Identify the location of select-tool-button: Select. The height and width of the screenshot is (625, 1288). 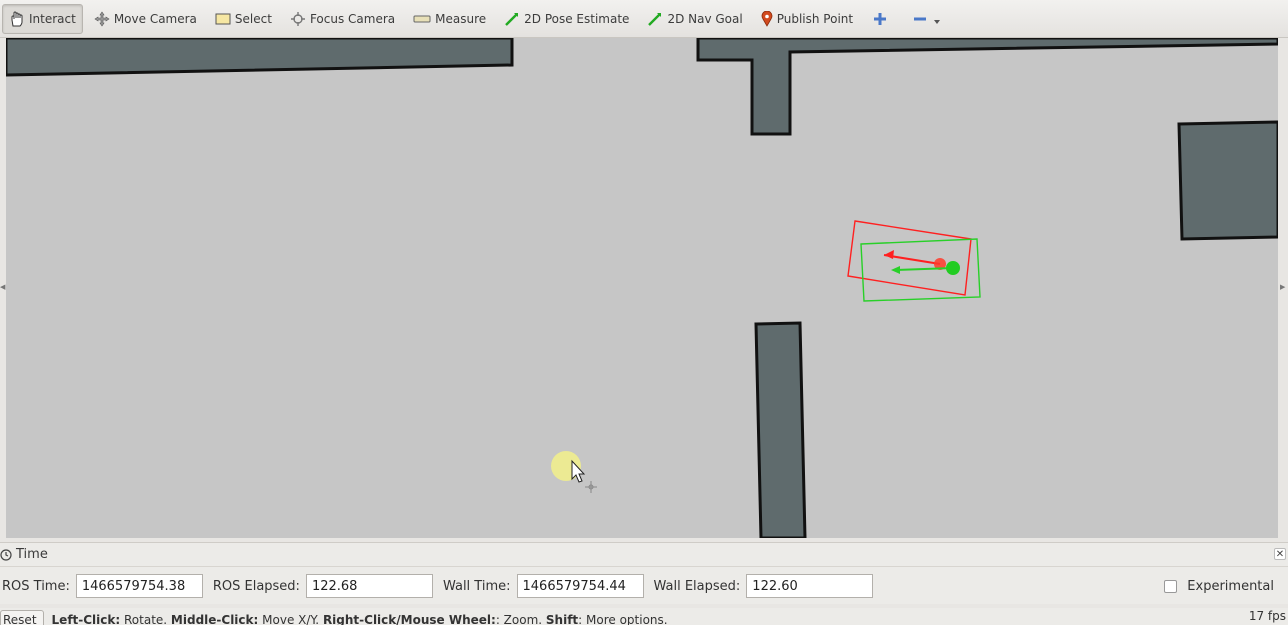
(243, 19).